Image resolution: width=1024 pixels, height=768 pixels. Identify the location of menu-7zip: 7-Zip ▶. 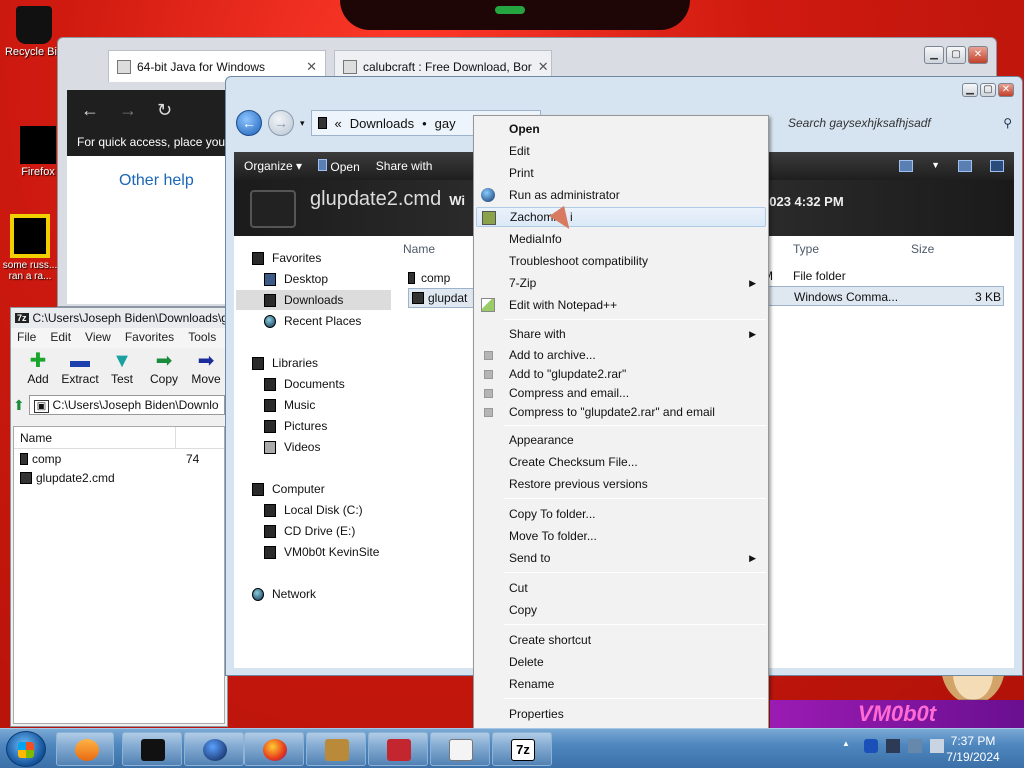
(621, 283).